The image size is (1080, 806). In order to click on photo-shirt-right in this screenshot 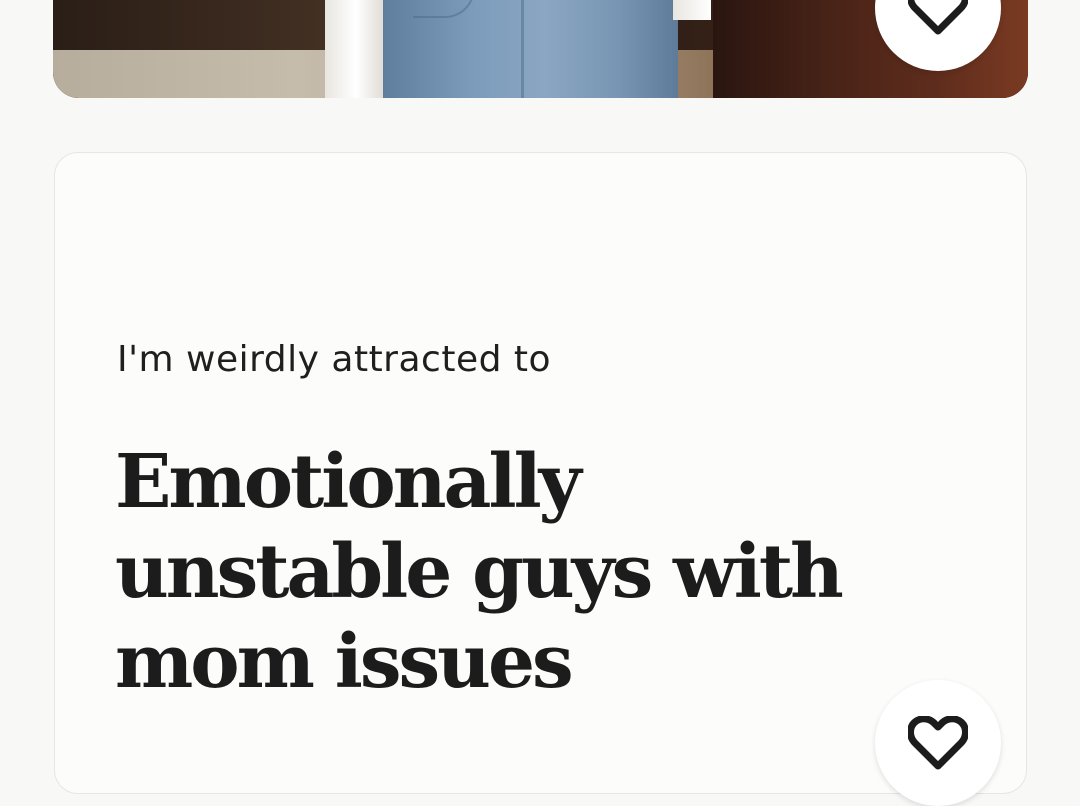, I will do `click(692, 10)`.